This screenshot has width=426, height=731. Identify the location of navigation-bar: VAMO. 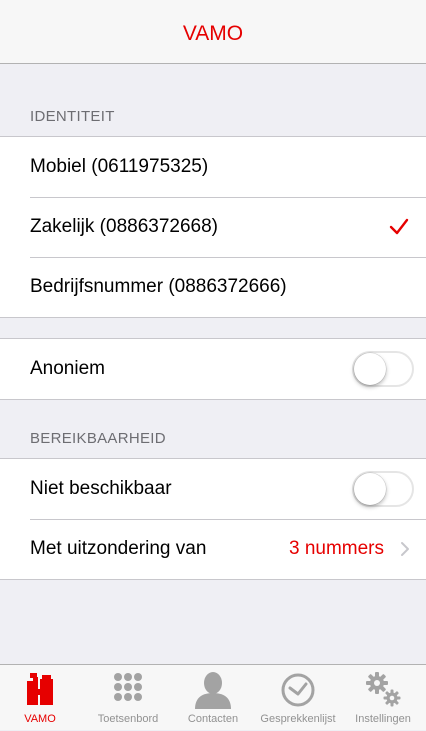
(213, 32).